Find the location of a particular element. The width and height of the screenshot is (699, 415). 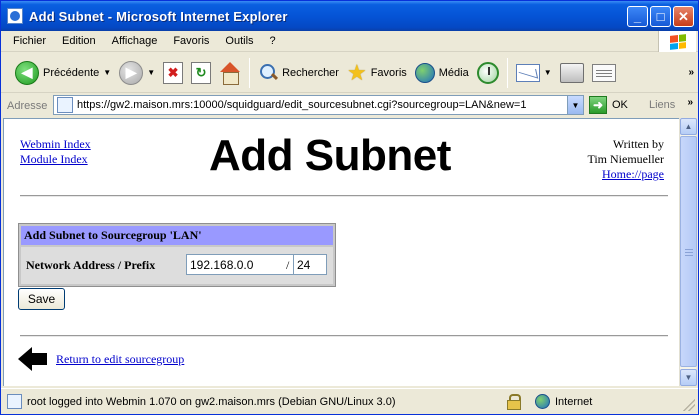

windows-logo-icon is located at coordinates (677, 41).